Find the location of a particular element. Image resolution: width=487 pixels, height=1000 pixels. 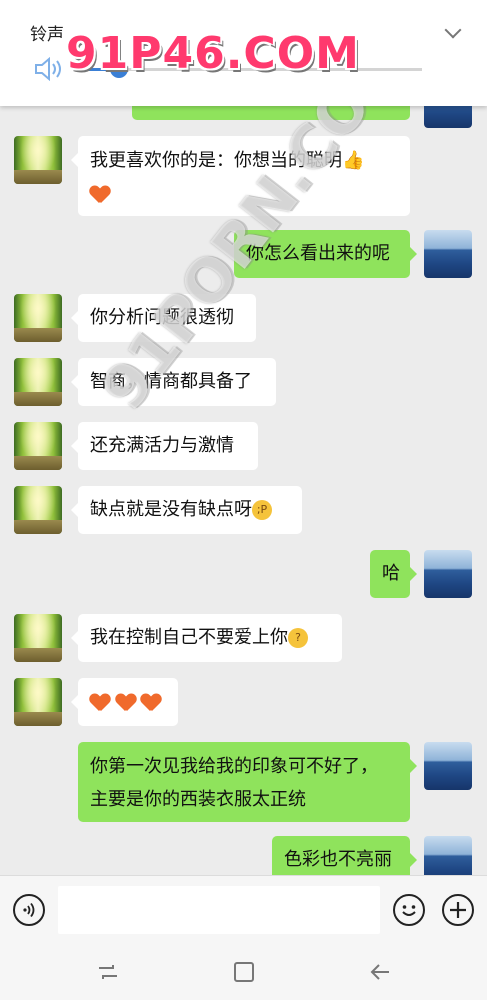

message-text: 主要是你的西装衣服太正统 is located at coordinates (198, 799).